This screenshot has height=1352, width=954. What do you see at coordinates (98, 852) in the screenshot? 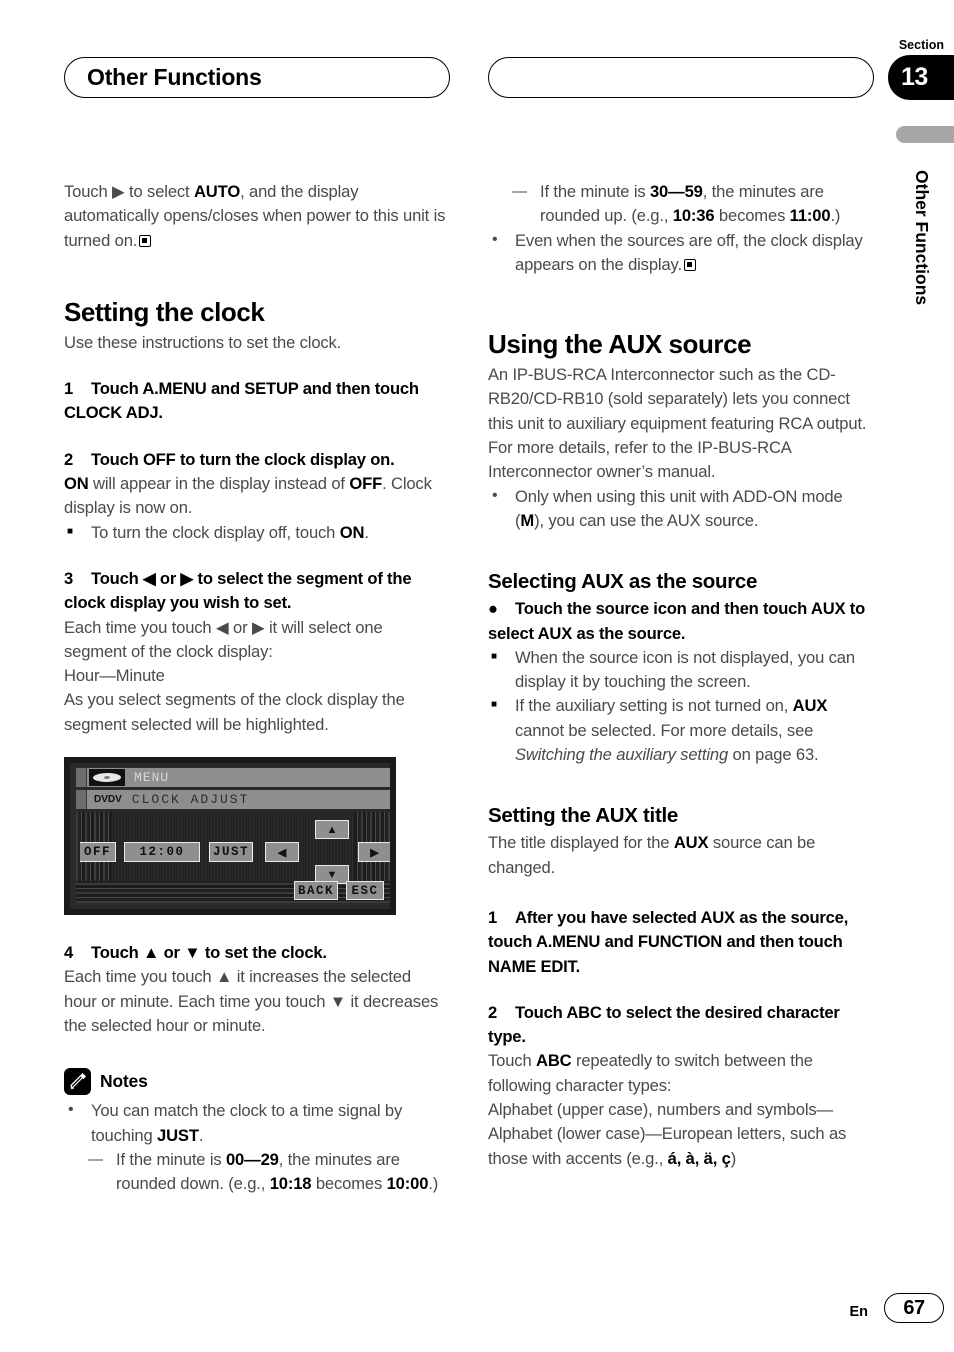
I see `figure-key-off: OFF` at bounding box center [98, 852].